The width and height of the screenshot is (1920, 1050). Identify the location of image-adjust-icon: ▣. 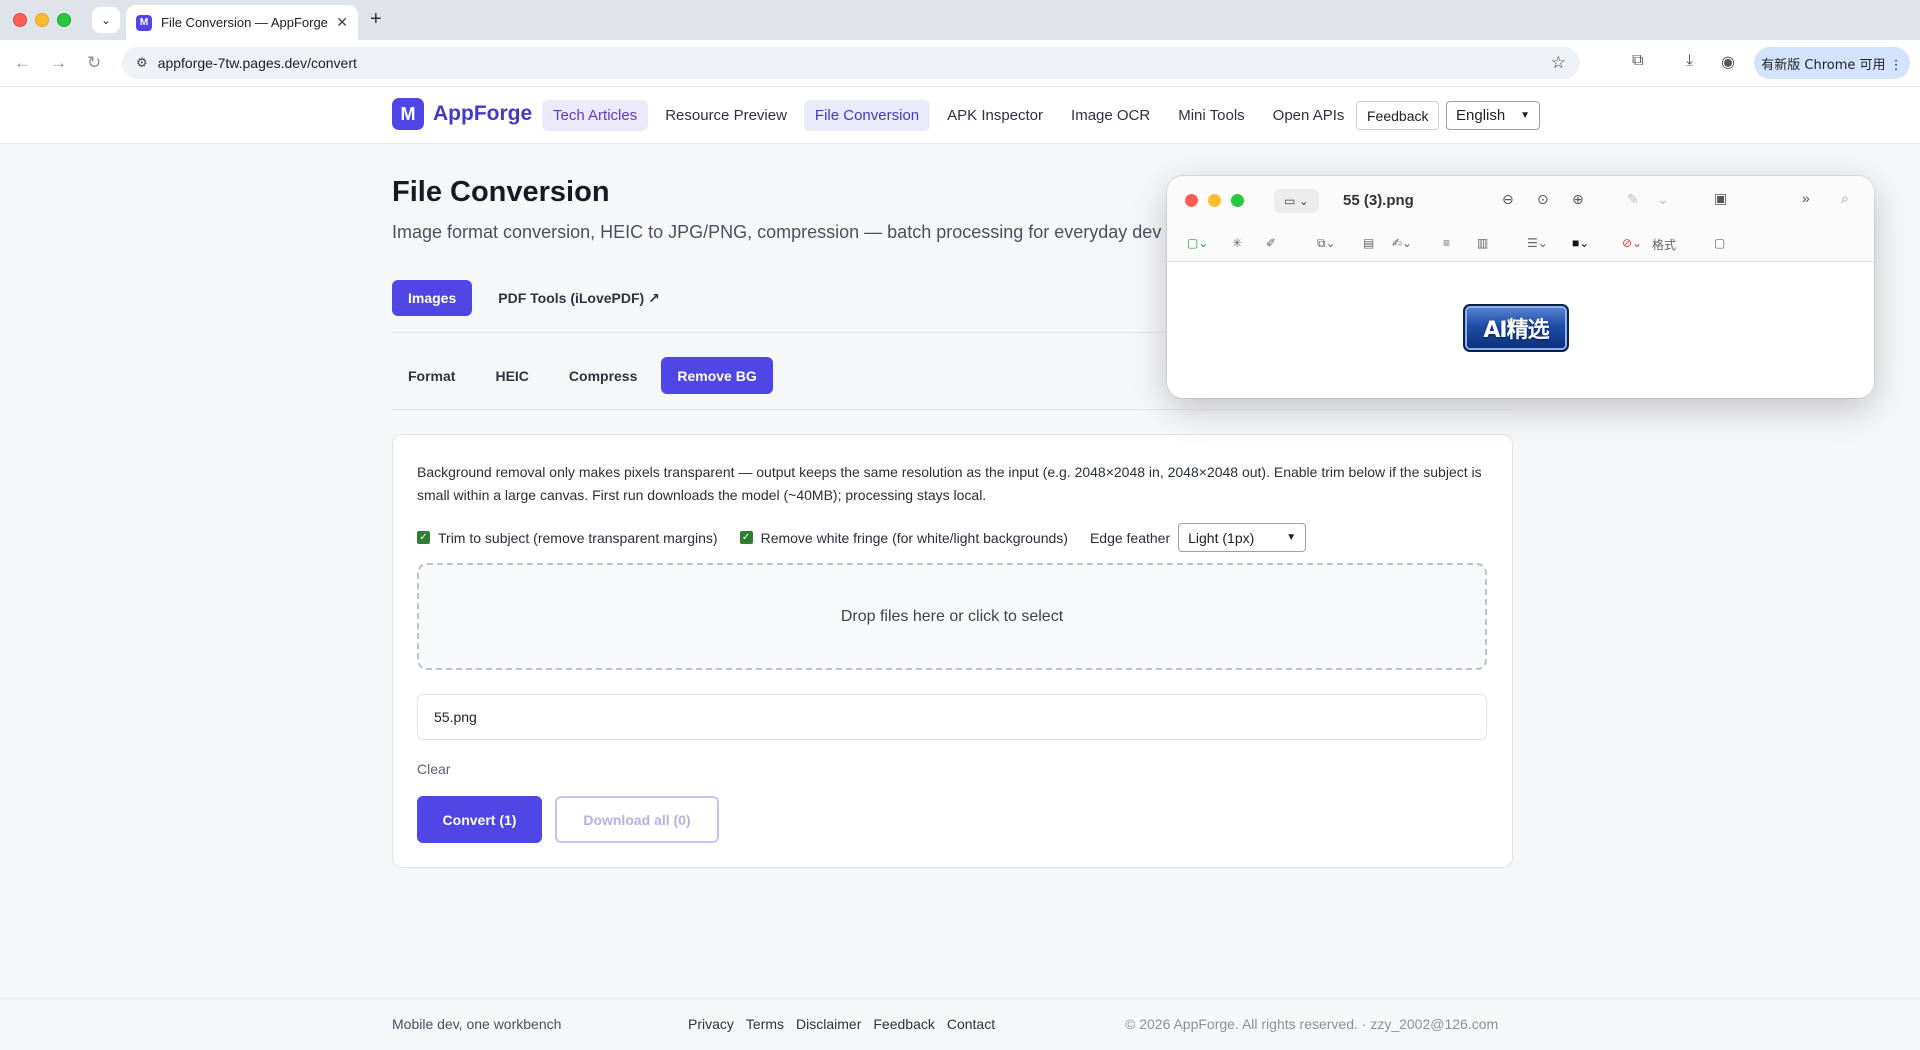
(1720, 198).